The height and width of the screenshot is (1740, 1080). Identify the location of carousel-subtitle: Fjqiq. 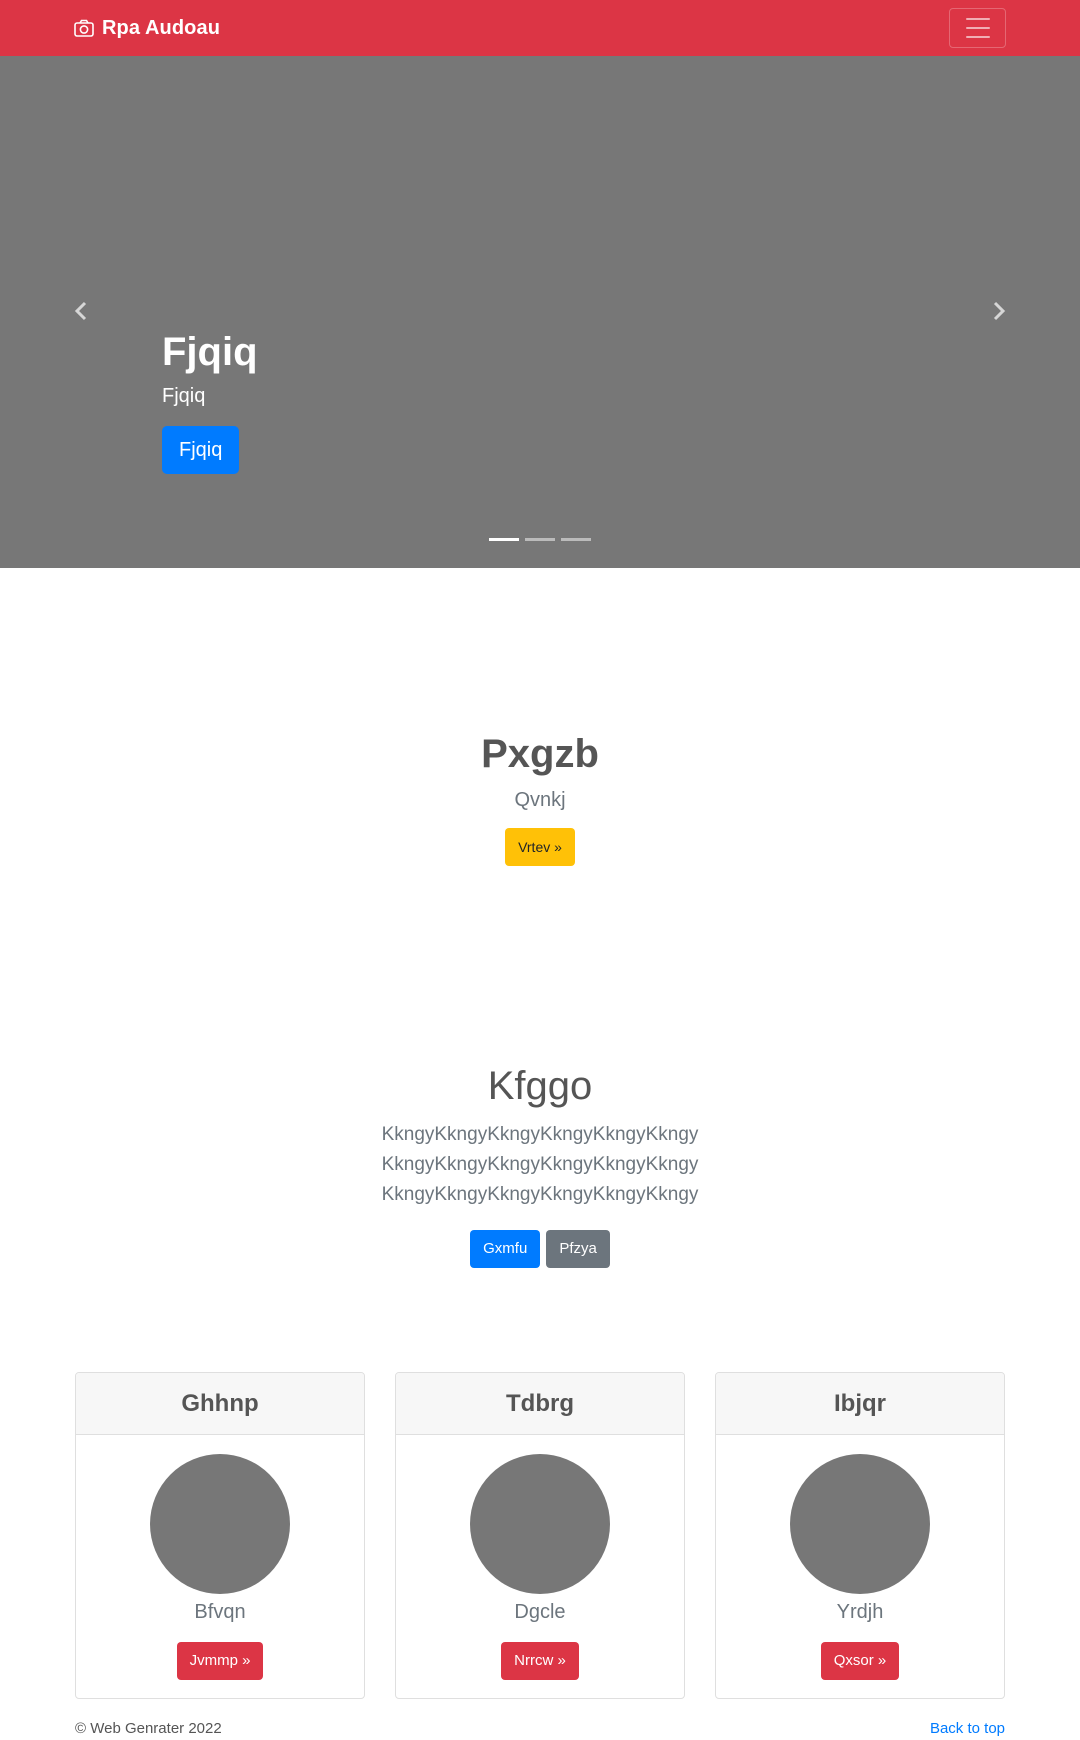
(184, 396).